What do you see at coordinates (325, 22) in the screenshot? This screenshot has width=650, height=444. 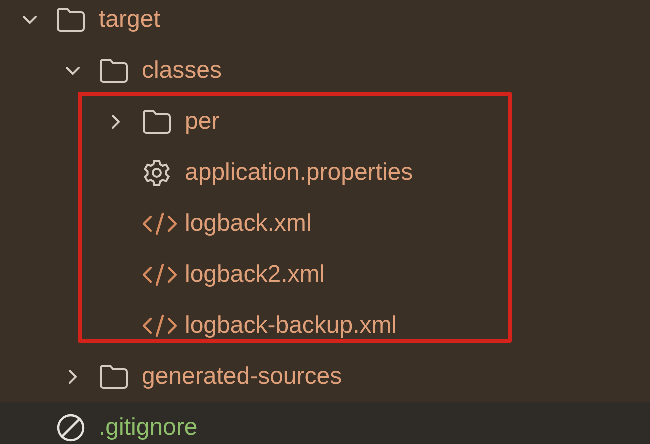 I see `tree-row: target` at bounding box center [325, 22].